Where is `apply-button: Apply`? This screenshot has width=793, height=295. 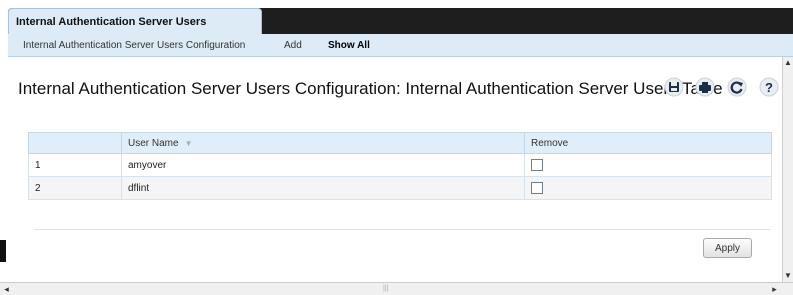
apply-button: Apply is located at coordinates (727, 248).